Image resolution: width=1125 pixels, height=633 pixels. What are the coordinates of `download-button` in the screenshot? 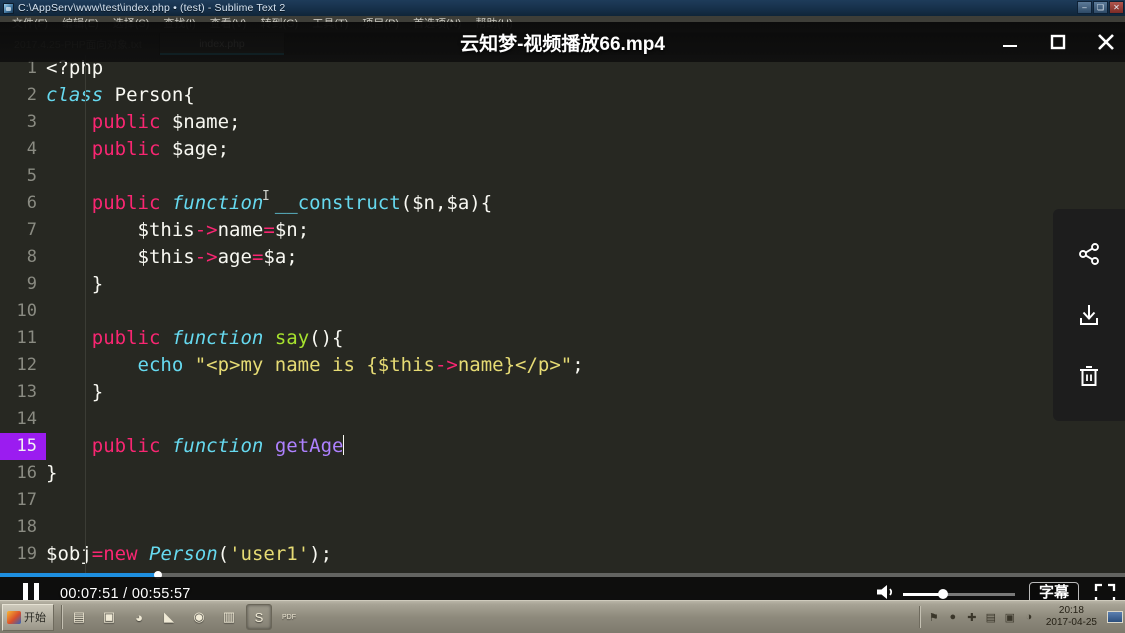 It's located at (1089, 315).